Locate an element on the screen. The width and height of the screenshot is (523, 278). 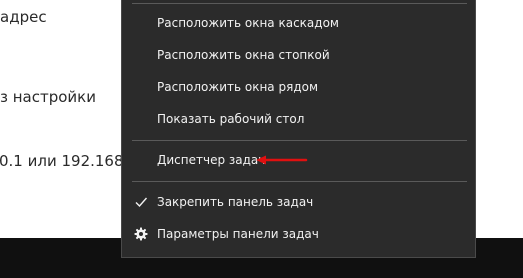
background-text-line: адрес is located at coordinates (23, 17).